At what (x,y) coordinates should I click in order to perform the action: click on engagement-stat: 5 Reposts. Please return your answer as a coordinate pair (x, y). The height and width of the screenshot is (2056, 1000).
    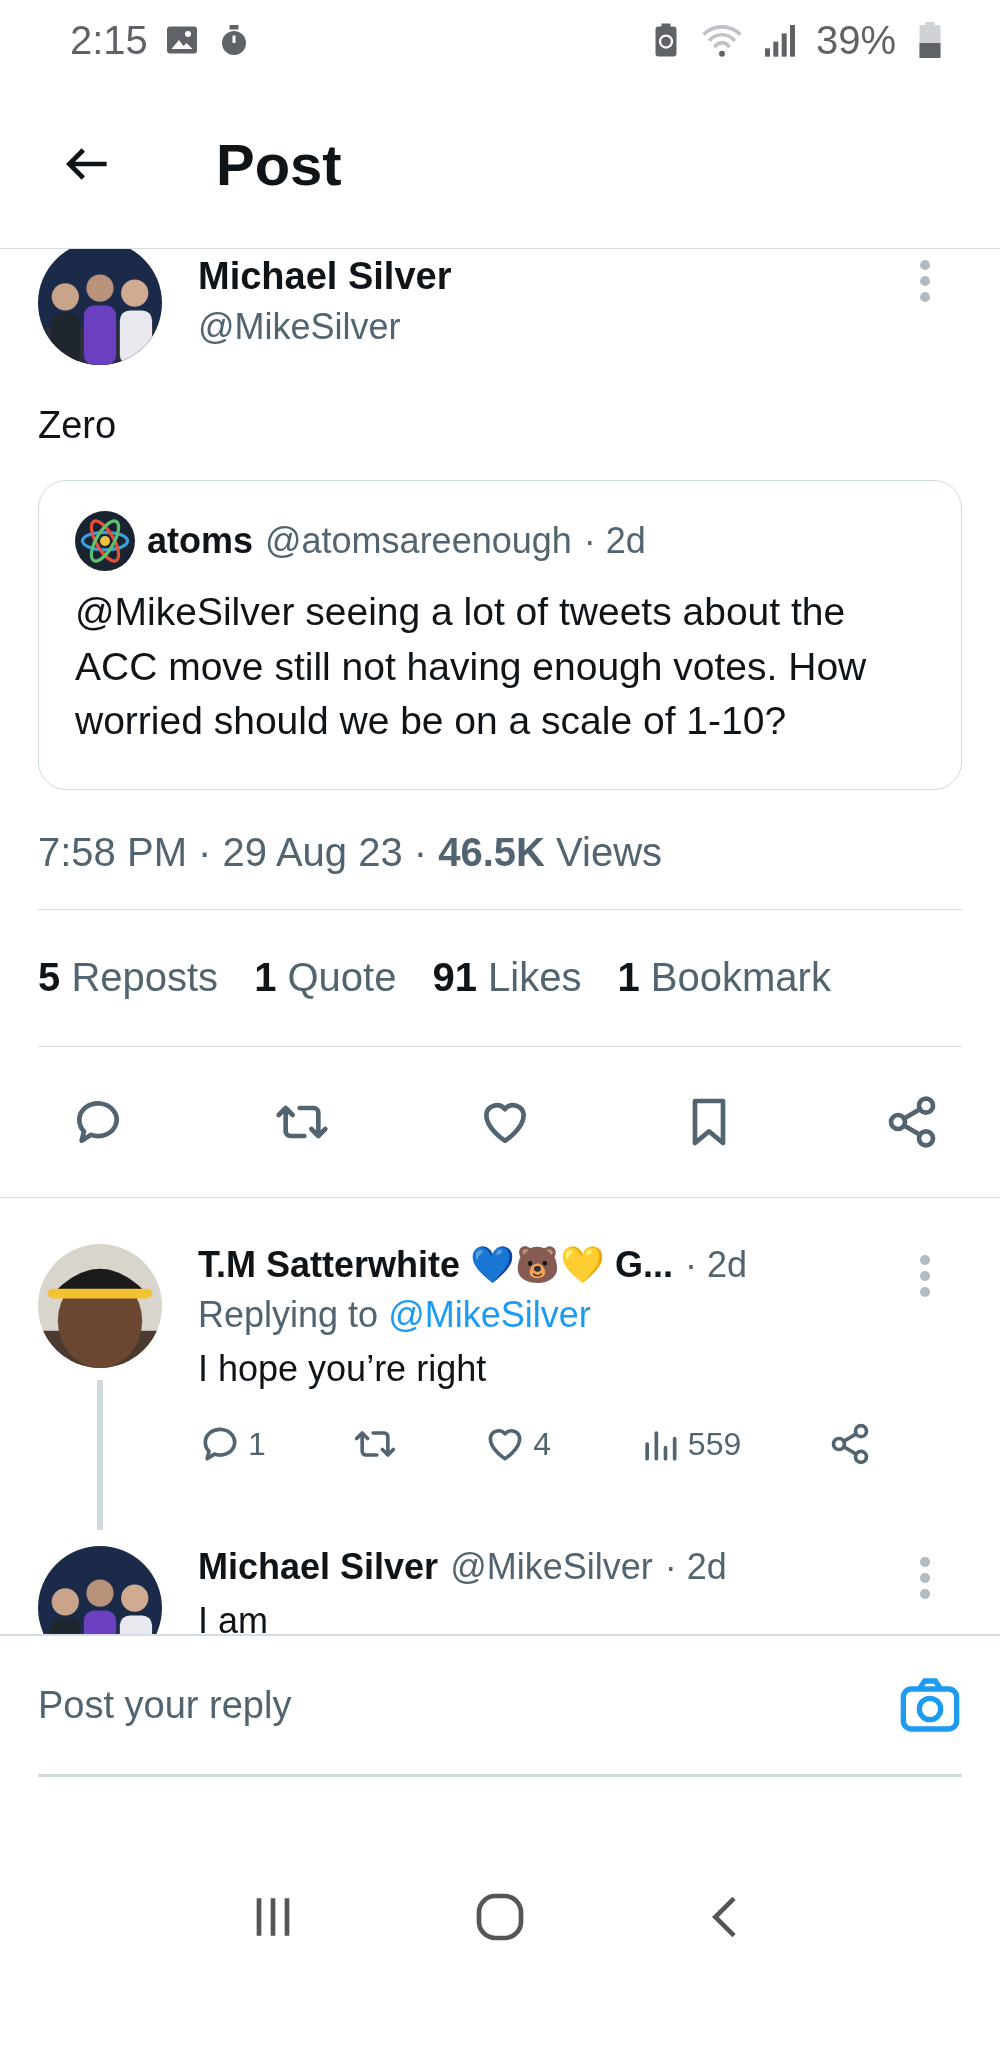
    Looking at the image, I should click on (128, 978).